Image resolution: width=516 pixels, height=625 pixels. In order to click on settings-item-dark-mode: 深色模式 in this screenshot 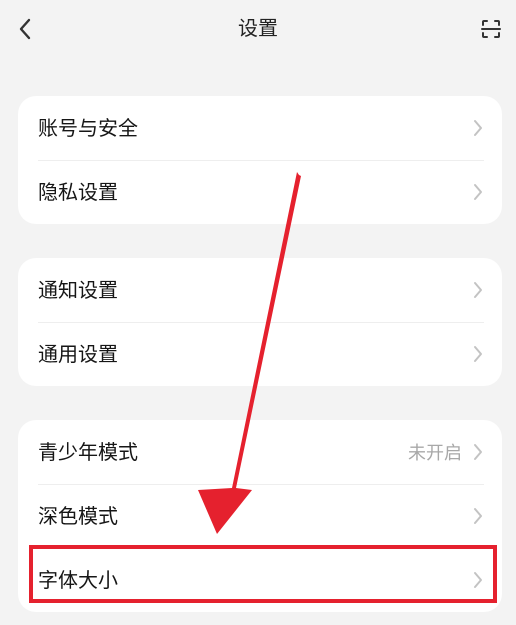, I will do `click(260, 516)`.